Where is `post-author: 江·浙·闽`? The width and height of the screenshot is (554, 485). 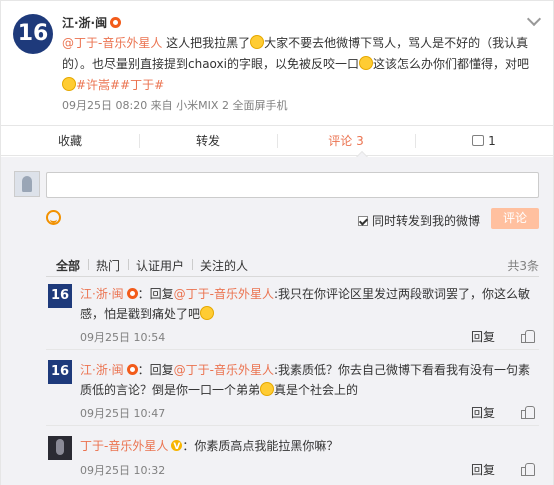 post-author: 江·浙·闽 is located at coordinates (92, 22).